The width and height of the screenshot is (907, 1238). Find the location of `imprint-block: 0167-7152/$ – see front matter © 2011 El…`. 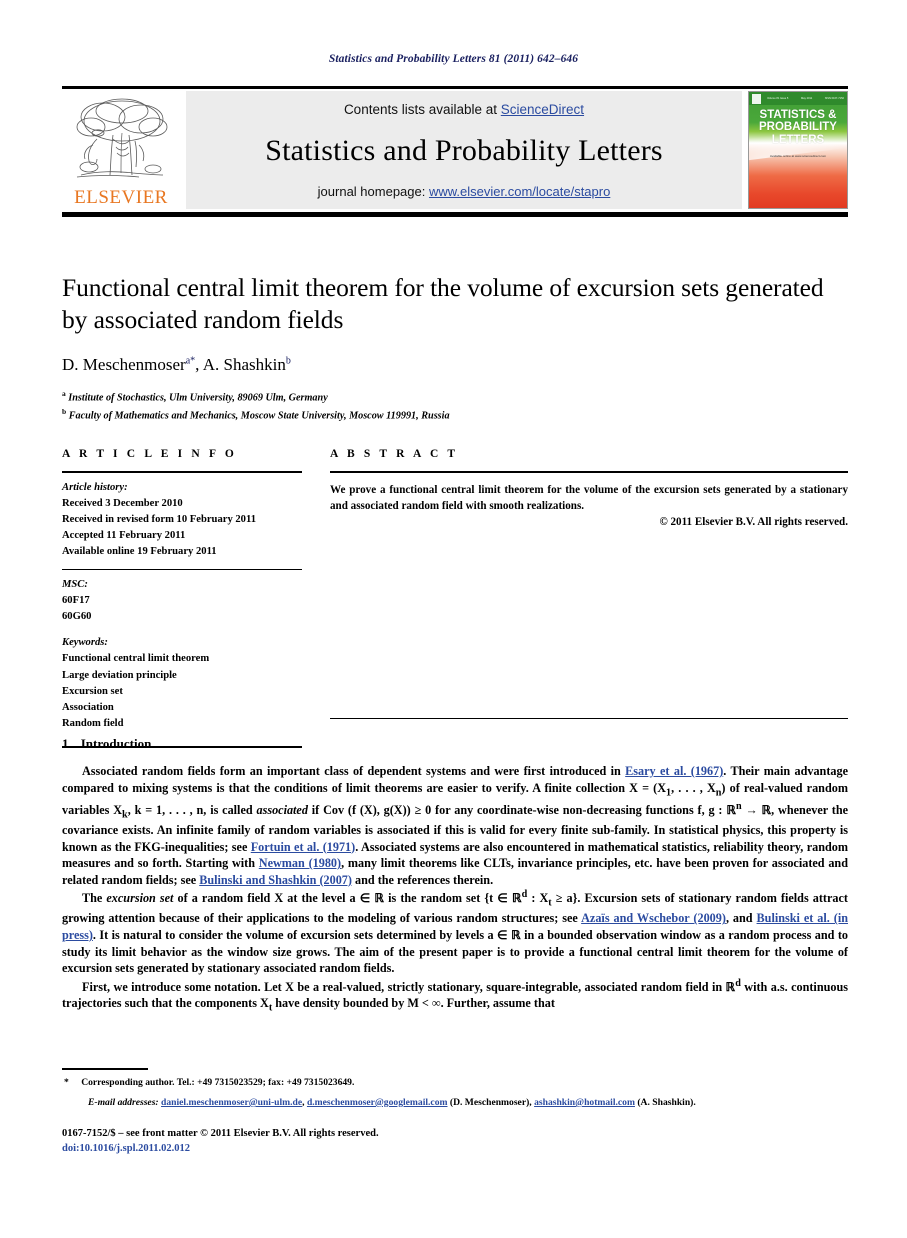

imprint-block: 0167-7152/$ – see front matter © 2011 El… is located at coordinates (455, 1141).